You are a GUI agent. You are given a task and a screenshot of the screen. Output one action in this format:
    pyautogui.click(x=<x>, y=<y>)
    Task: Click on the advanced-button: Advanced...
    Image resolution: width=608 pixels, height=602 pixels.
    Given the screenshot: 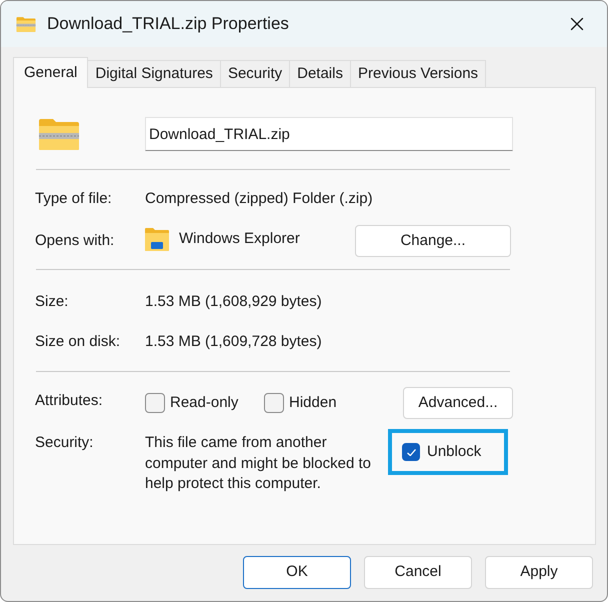 What is the action you would take?
    pyautogui.click(x=458, y=403)
    